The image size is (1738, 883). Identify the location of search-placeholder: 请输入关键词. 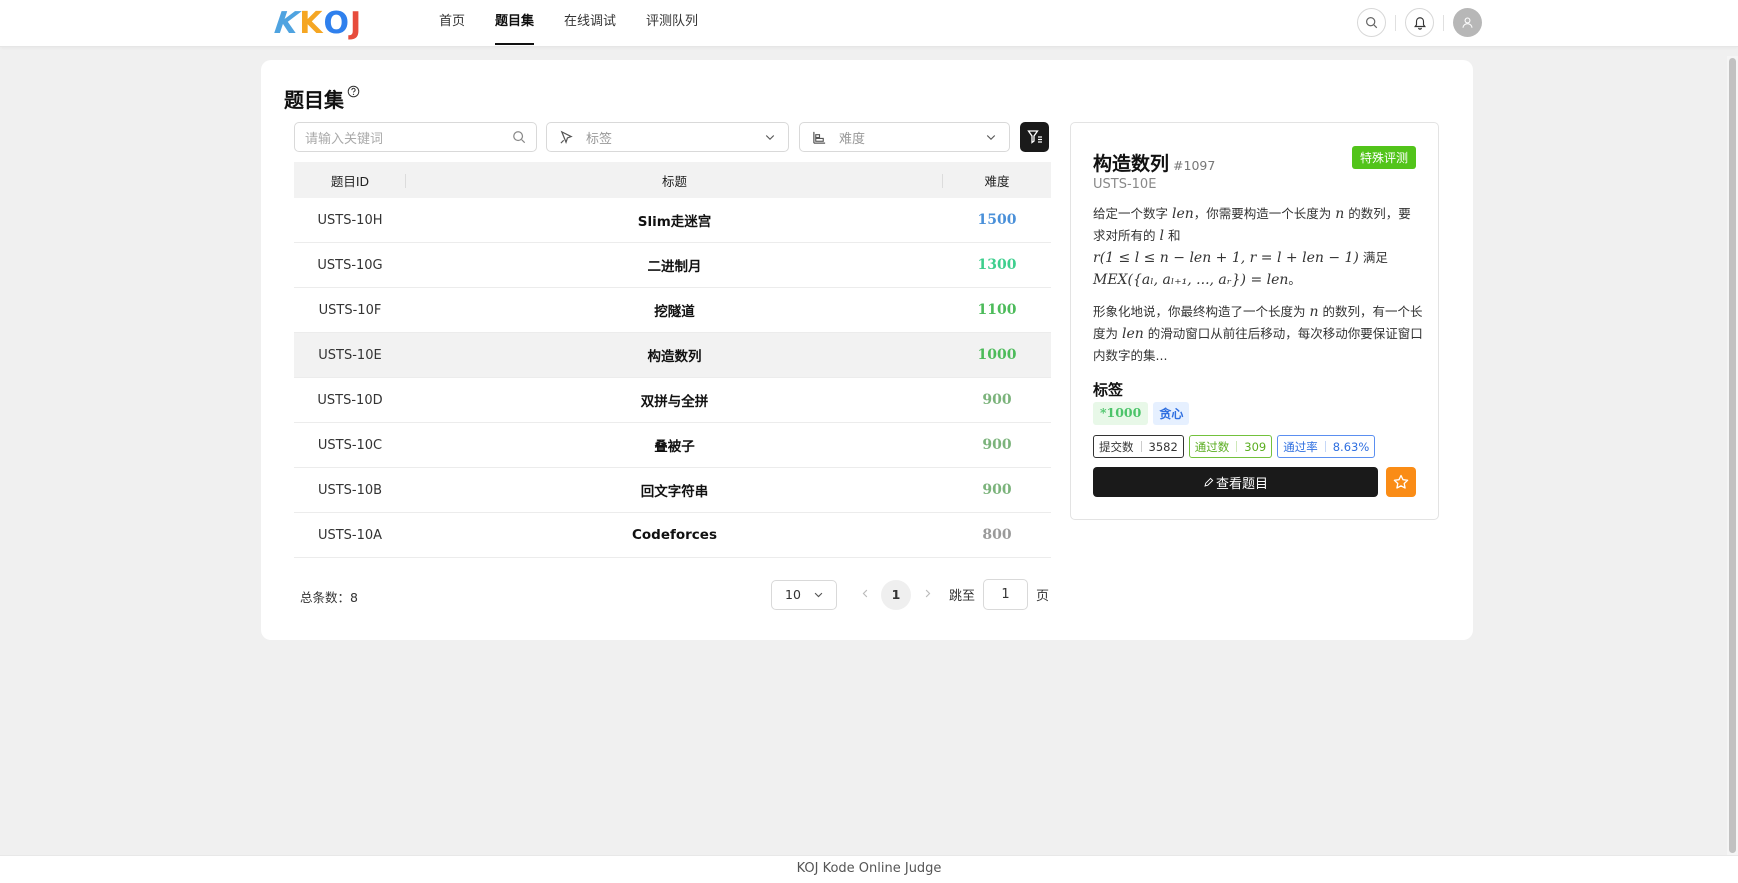
(344, 139).